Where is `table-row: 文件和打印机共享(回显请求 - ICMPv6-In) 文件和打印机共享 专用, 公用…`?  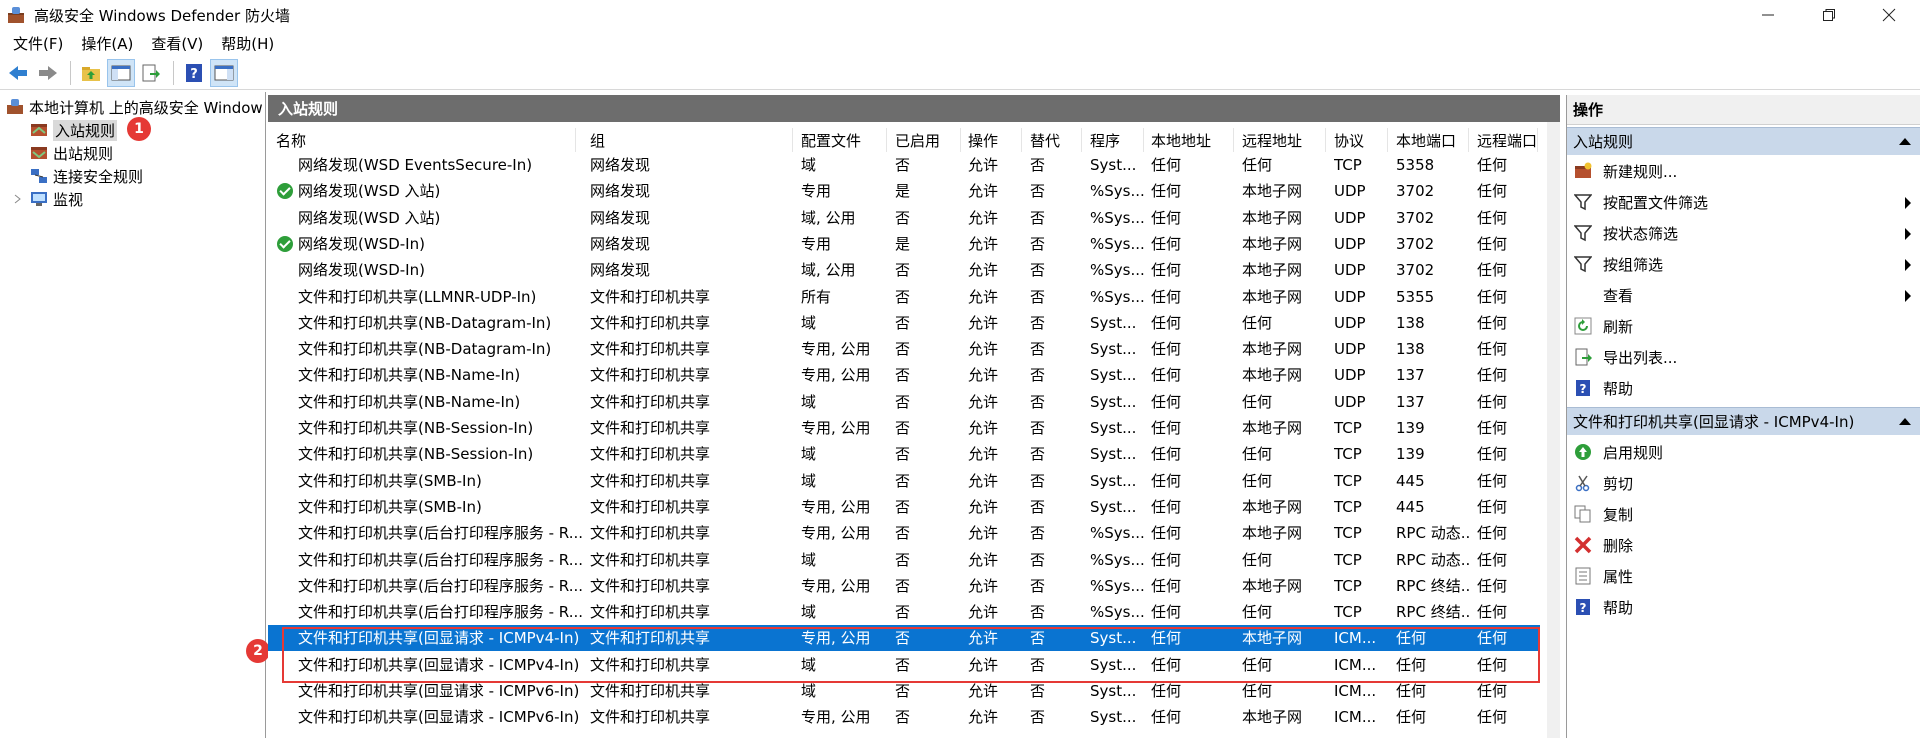 table-row: 文件和打印机共享(回显请求 - ICMPv6-In) 文件和打印机共享 专用, 公用… is located at coordinates (904, 717).